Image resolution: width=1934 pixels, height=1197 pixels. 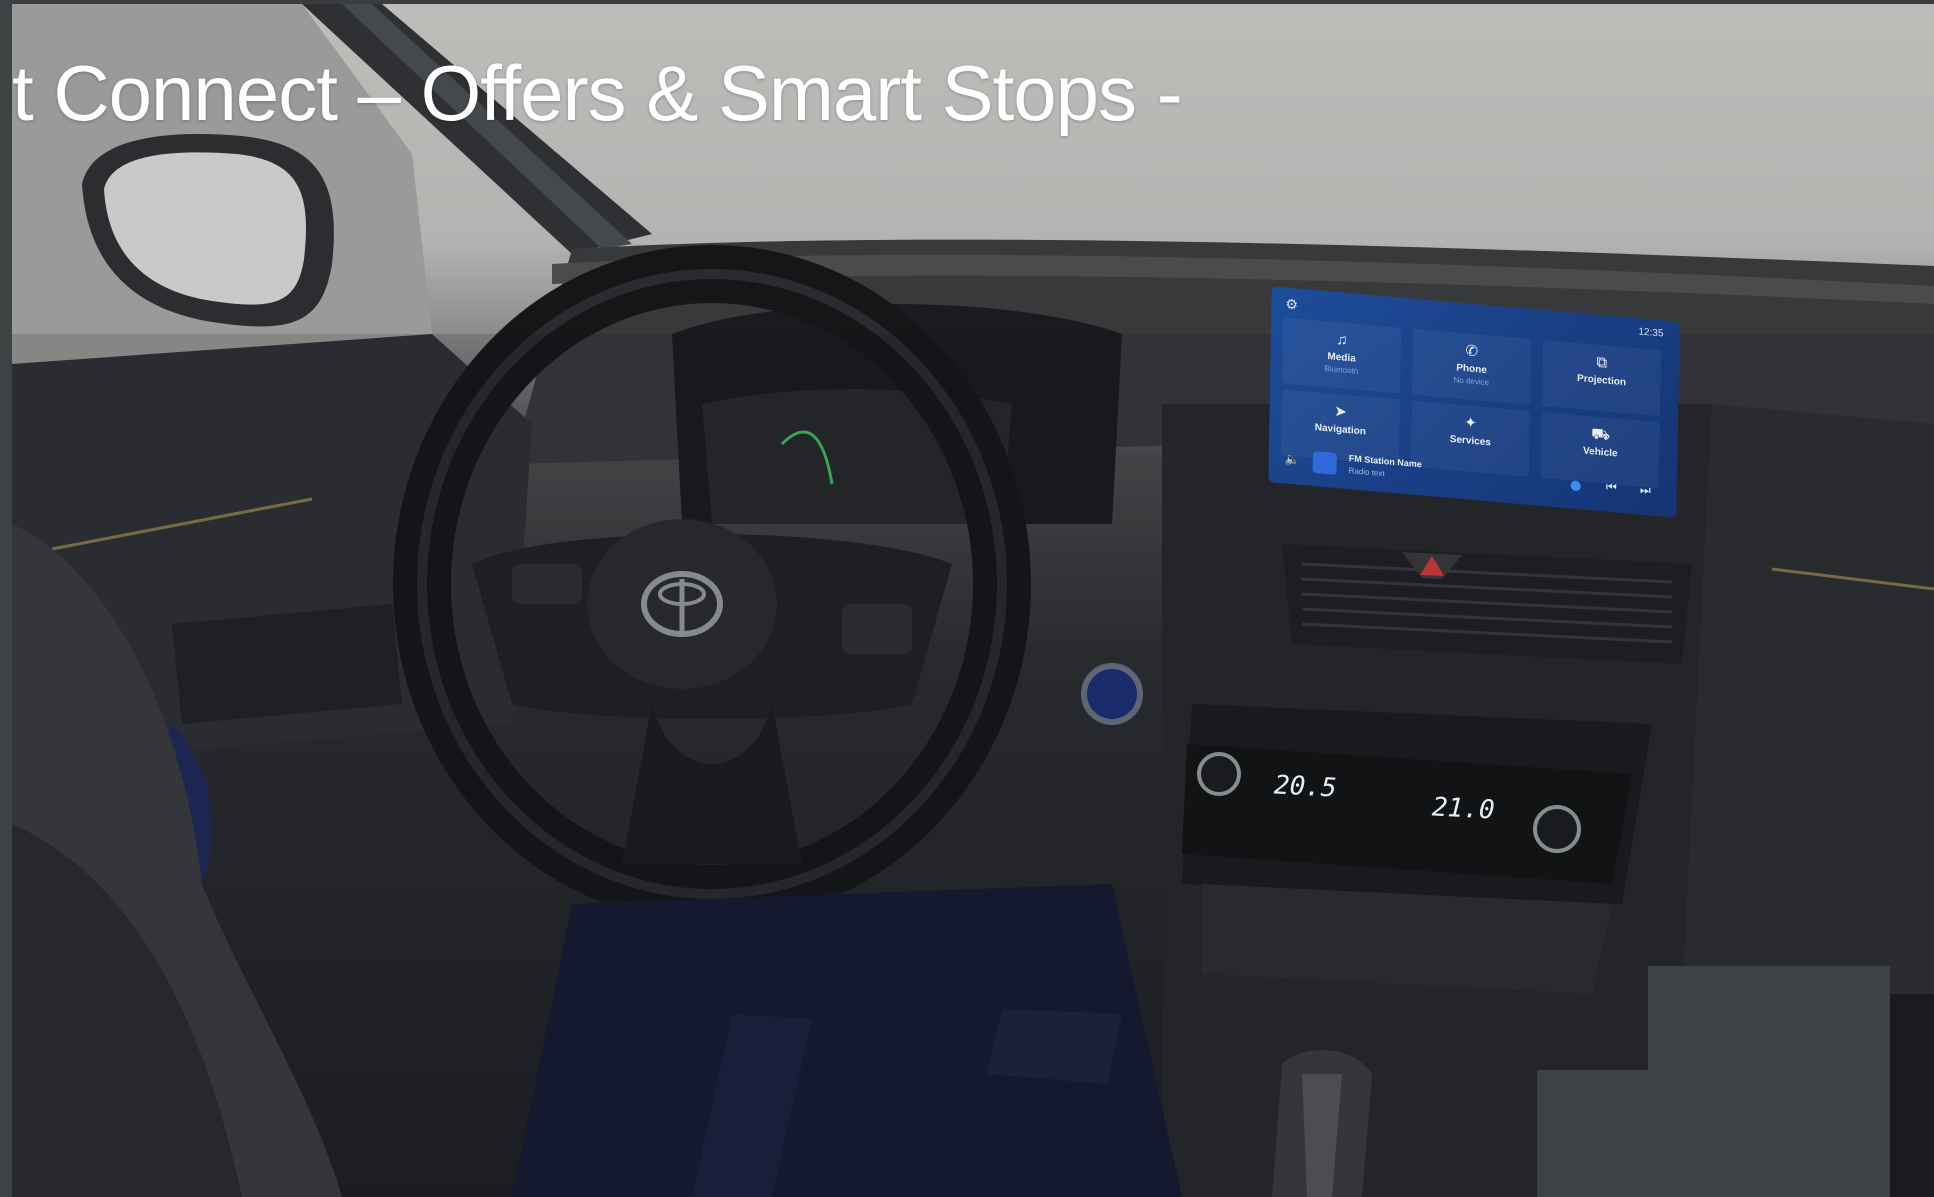 I want to click on climate-left-temp: 20.5, so click(x=1305, y=787).